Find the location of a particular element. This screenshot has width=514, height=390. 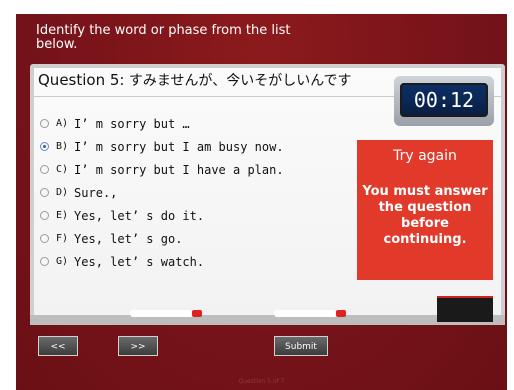

feedback-title: Try again is located at coordinates (425, 156).